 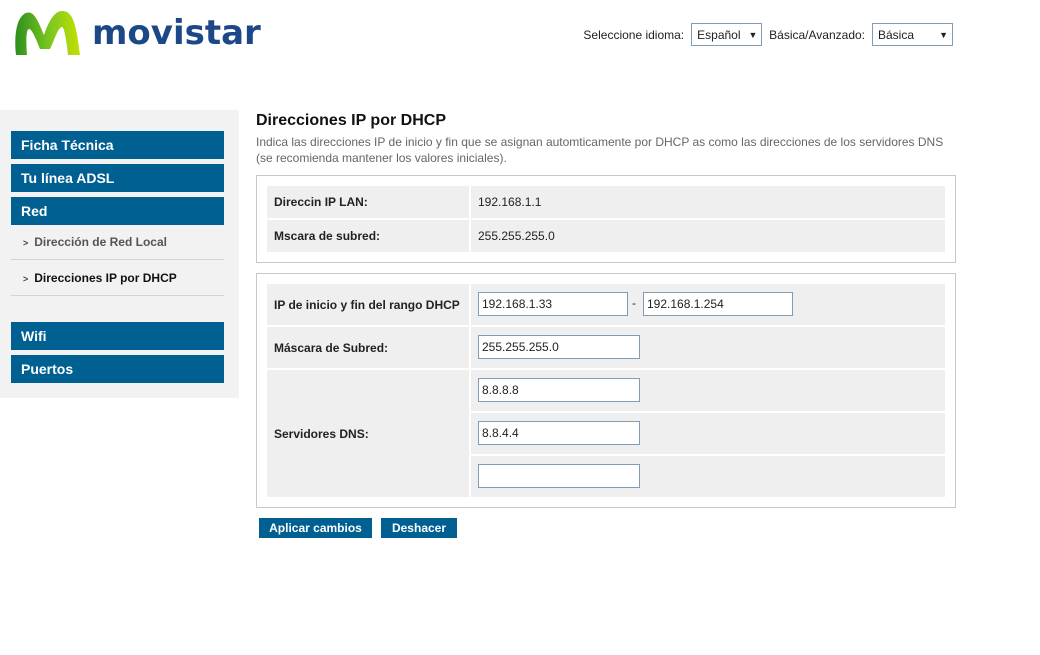 What do you see at coordinates (708, 433) in the screenshot?
I see `dns2-cell` at bounding box center [708, 433].